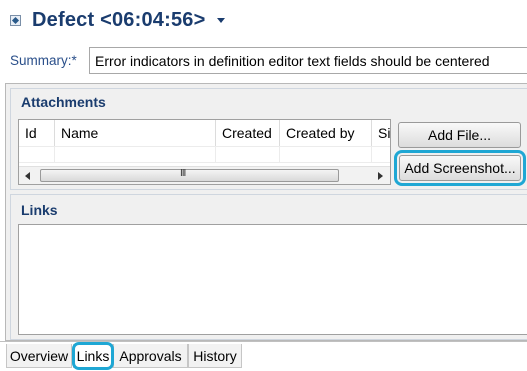  I want to click on tab-approvals: Approvals, so click(150, 356).